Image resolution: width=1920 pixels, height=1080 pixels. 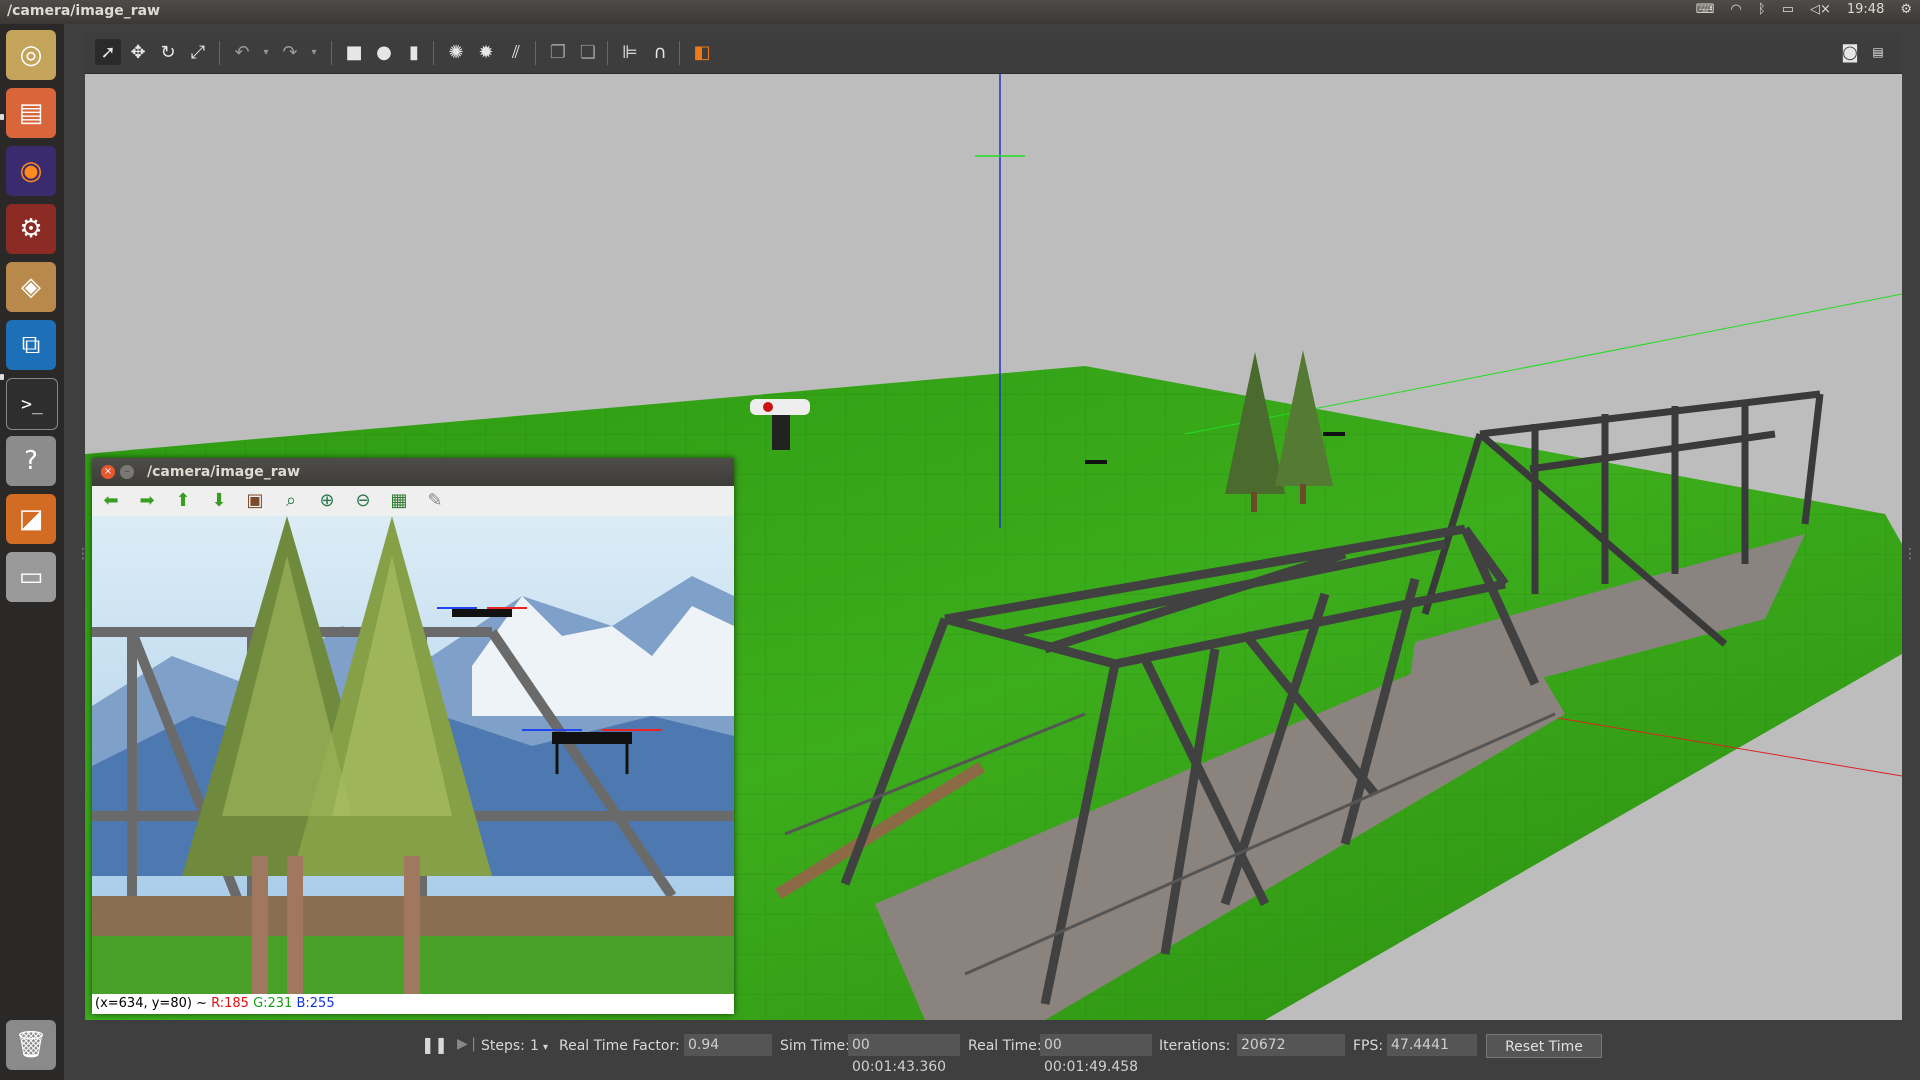 What do you see at coordinates (255, 501) in the screenshot?
I see `image-icon: ▣` at bounding box center [255, 501].